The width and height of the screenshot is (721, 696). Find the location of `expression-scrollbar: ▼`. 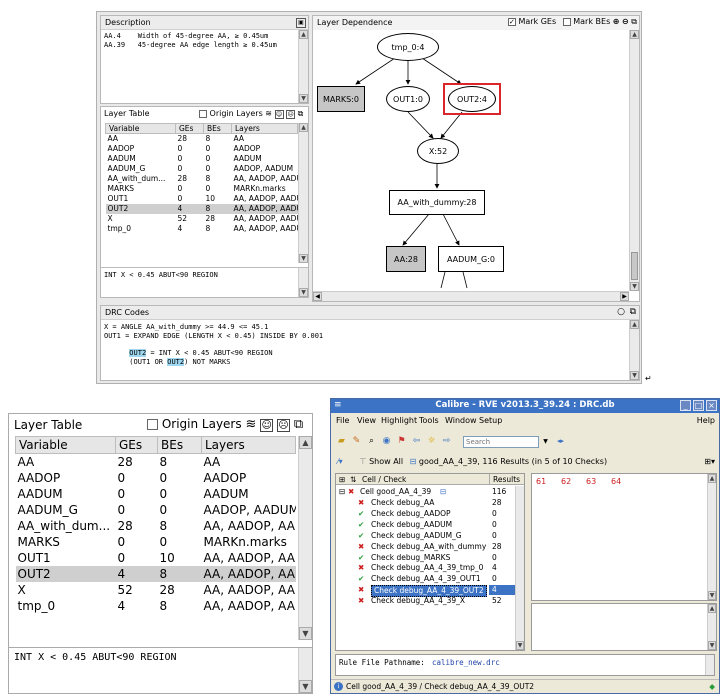

expression-scrollbar: ▼ is located at coordinates (303, 282).